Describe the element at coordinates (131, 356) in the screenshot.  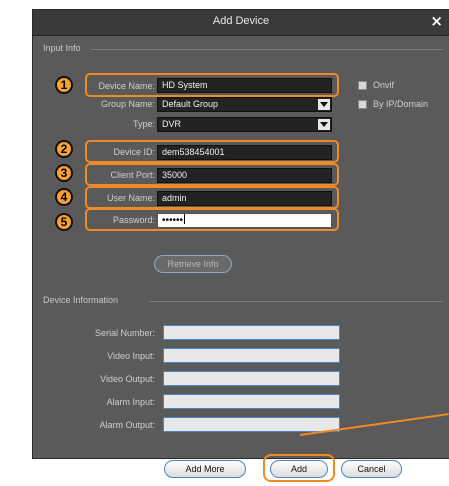
I see `video-input-label: Video Input:` at that location.